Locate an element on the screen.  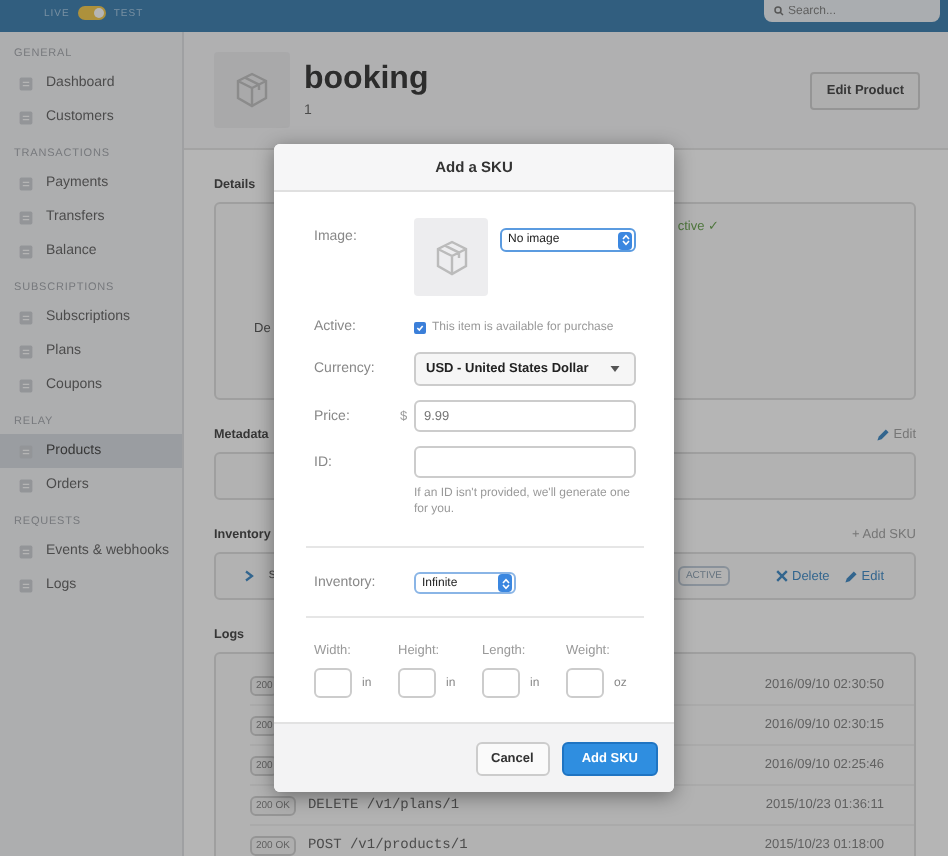
product-name: booking is located at coordinates (367, 80).